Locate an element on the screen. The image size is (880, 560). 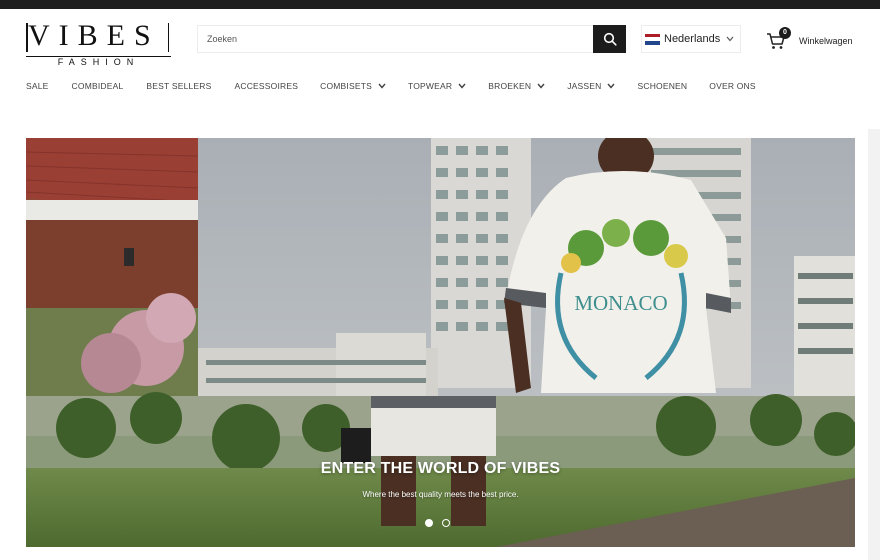
nav-item-label: SALE is located at coordinates (37, 86).